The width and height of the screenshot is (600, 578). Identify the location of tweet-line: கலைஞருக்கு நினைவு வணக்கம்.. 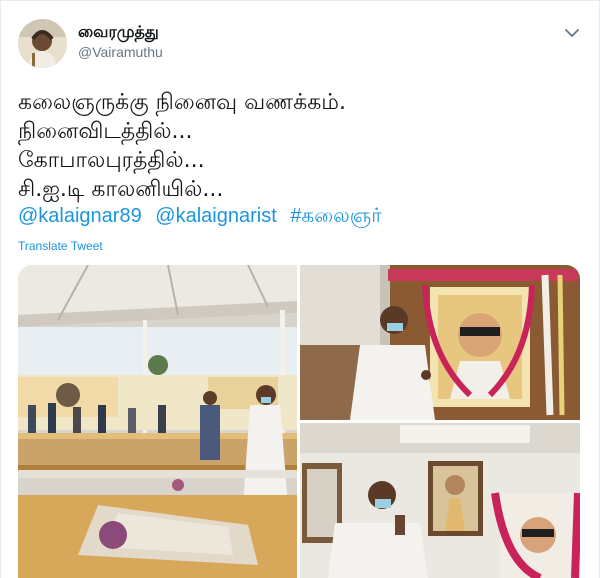
(182, 102).